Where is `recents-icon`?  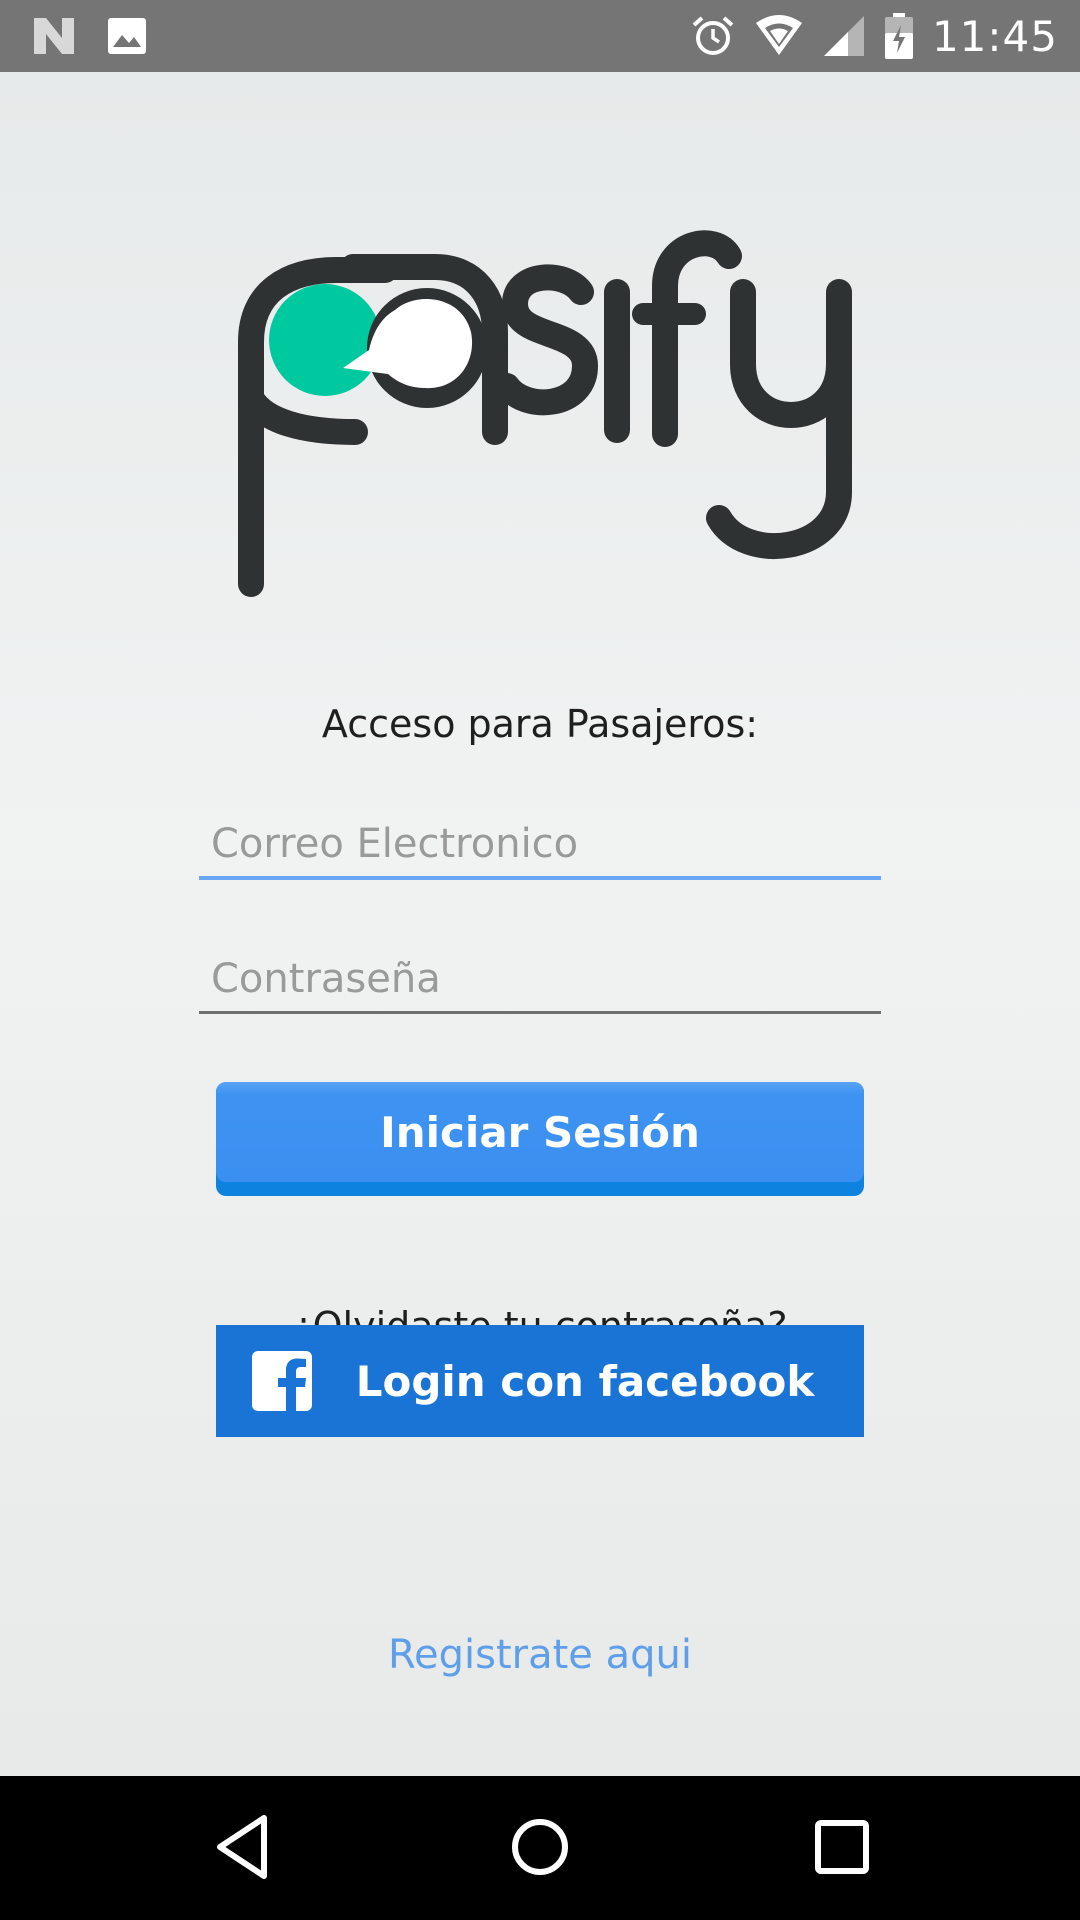
recents-icon is located at coordinates (842, 1847).